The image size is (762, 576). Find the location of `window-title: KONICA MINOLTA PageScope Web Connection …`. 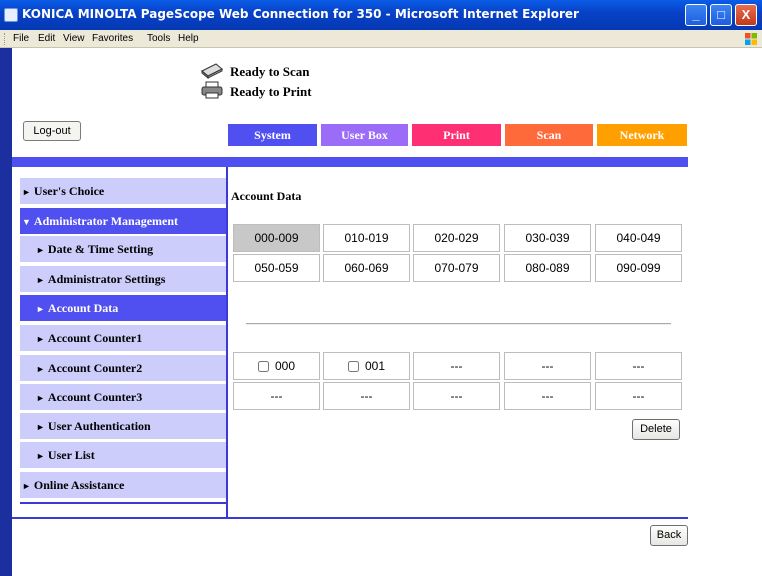

window-title: KONICA MINOLTA PageScope Web Connection … is located at coordinates (300, 14).